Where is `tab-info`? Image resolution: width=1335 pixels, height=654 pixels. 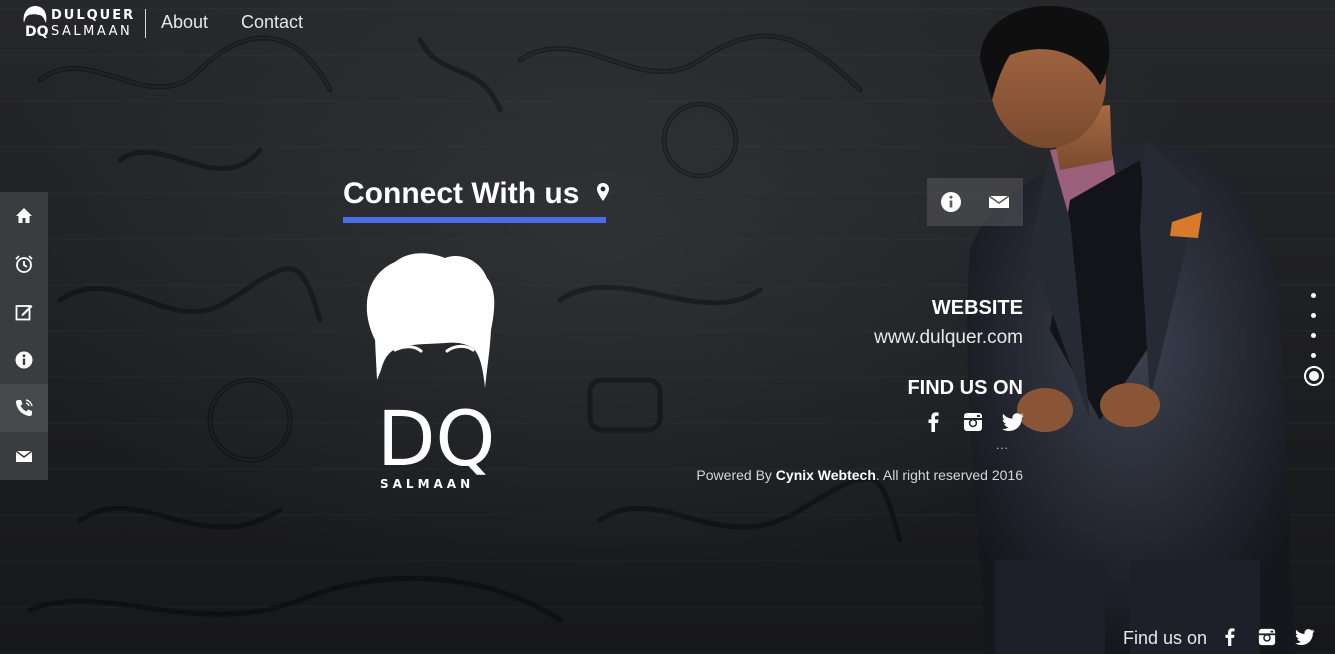 tab-info is located at coordinates (951, 202).